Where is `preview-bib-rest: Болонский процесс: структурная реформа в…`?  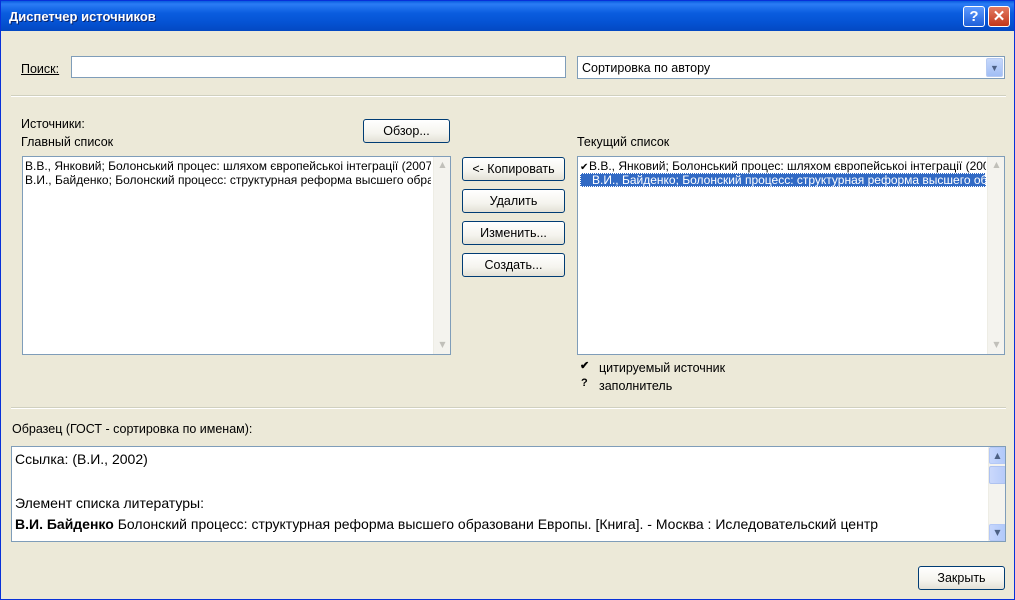 preview-bib-rest: Болонский процесс: структурная реформа в… is located at coordinates (496, 524).